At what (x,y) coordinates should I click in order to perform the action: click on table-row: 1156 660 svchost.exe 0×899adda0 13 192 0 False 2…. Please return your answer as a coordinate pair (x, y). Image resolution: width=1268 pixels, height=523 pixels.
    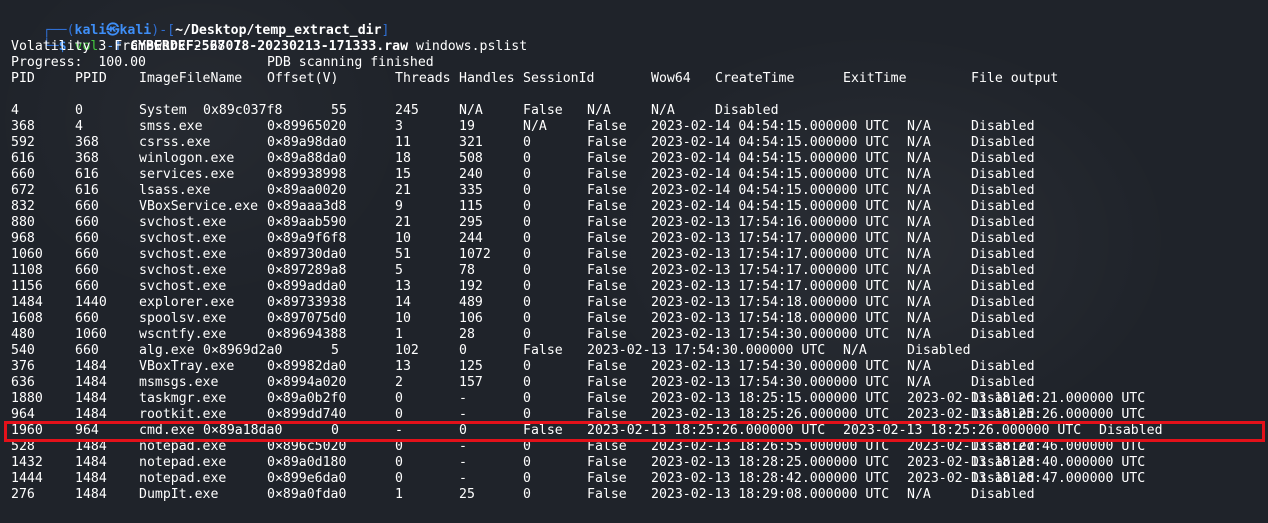
    Looking at the image, I should click on (631, 287).